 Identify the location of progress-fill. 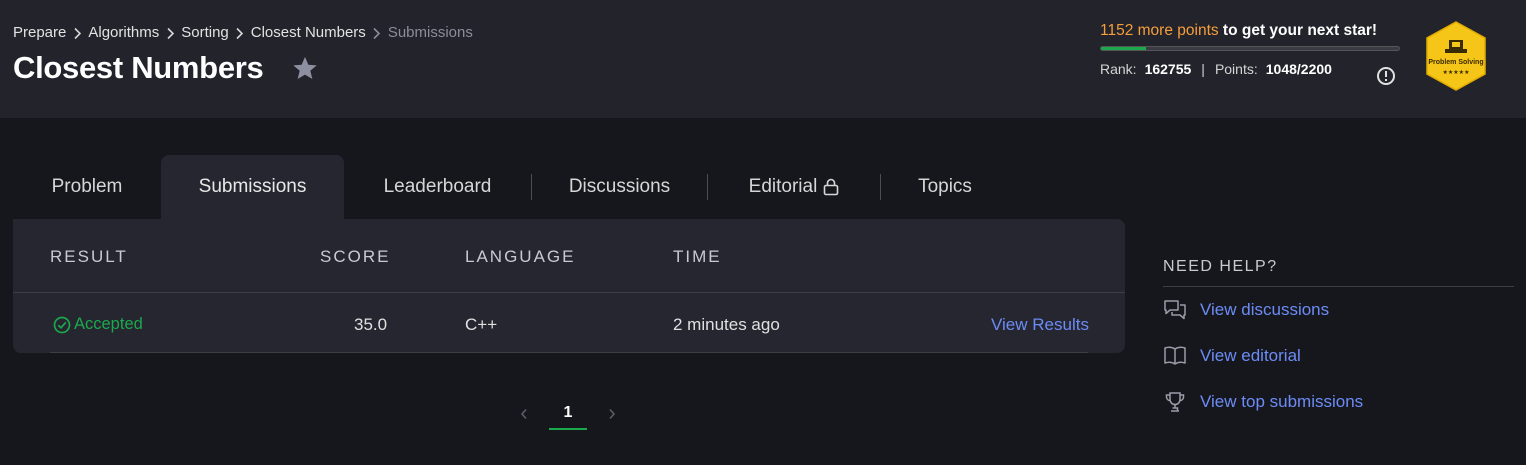
(1123, 48).